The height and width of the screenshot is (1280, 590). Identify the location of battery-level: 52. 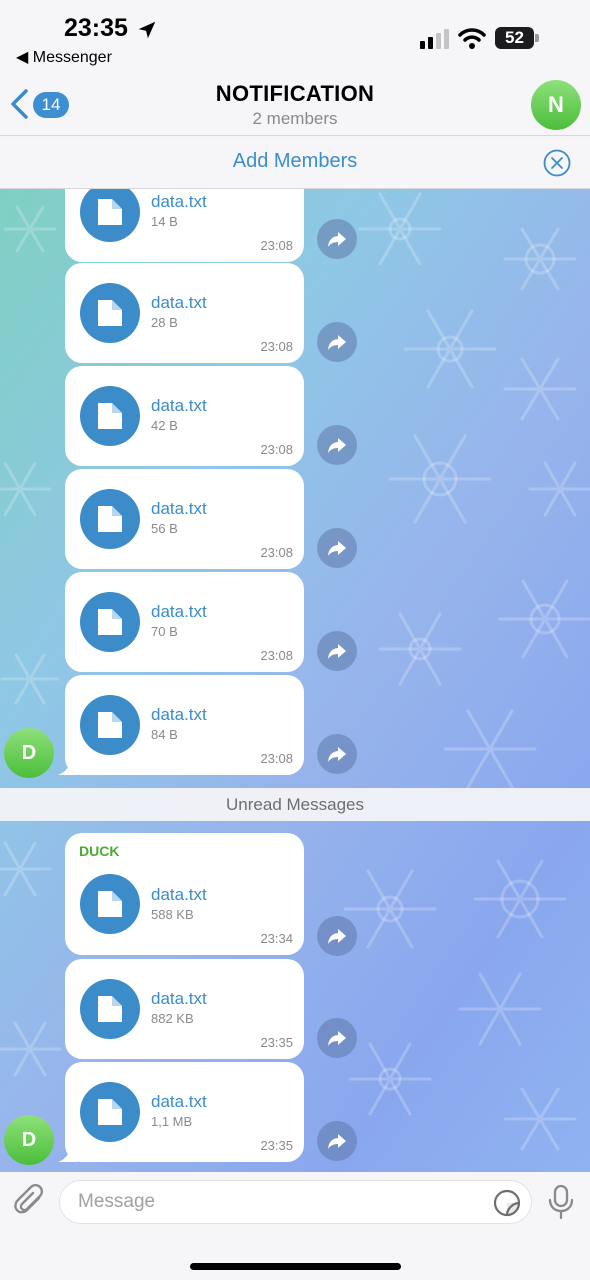
(514, 38).